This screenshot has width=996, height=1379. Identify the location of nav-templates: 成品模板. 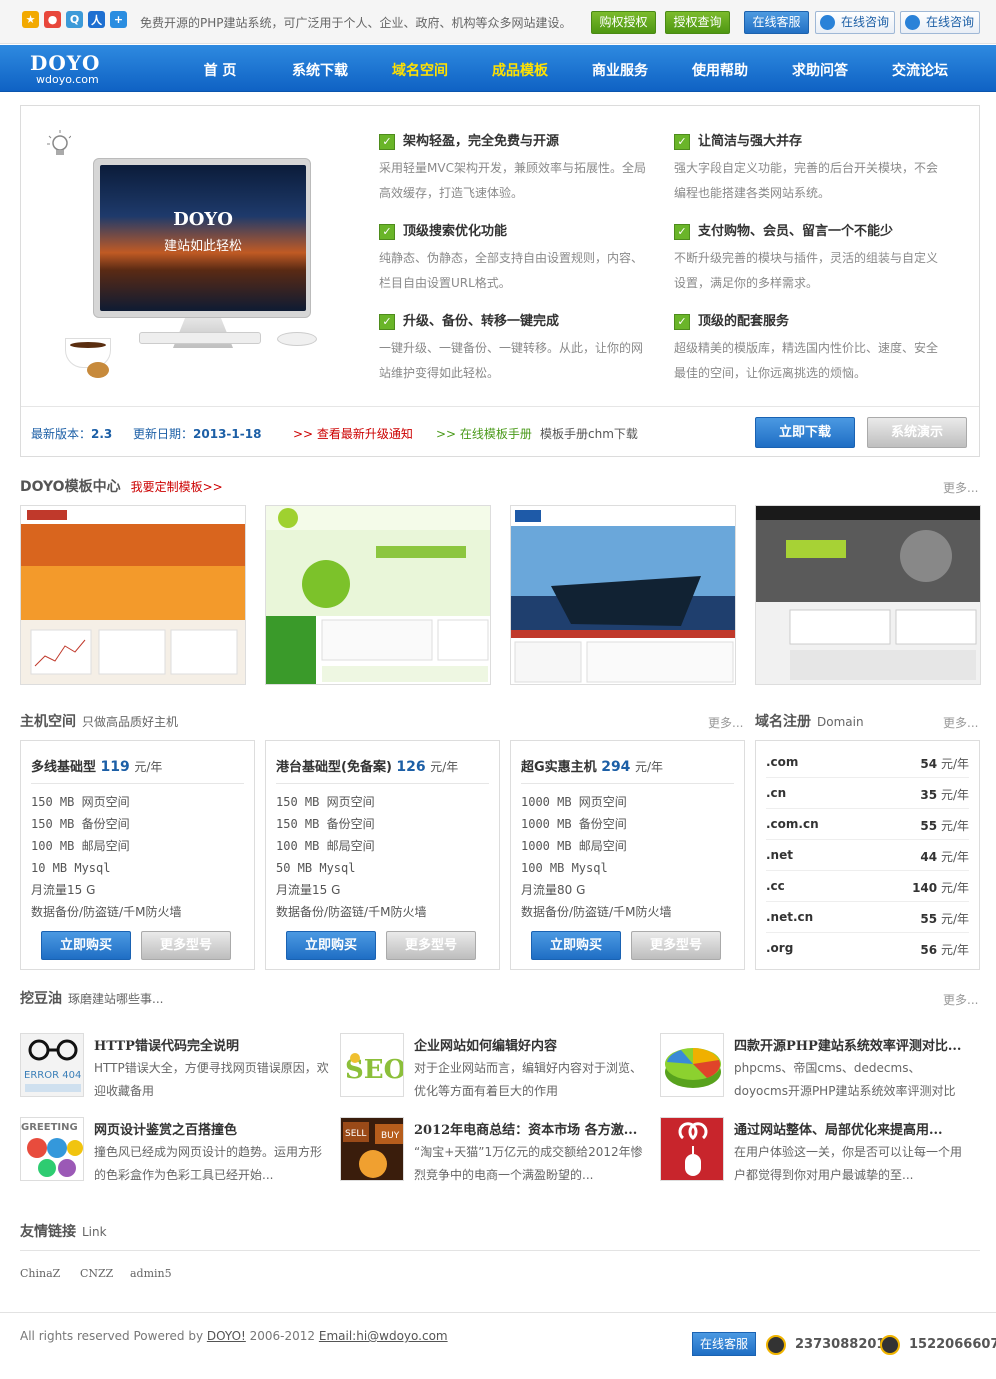
(520, 70).